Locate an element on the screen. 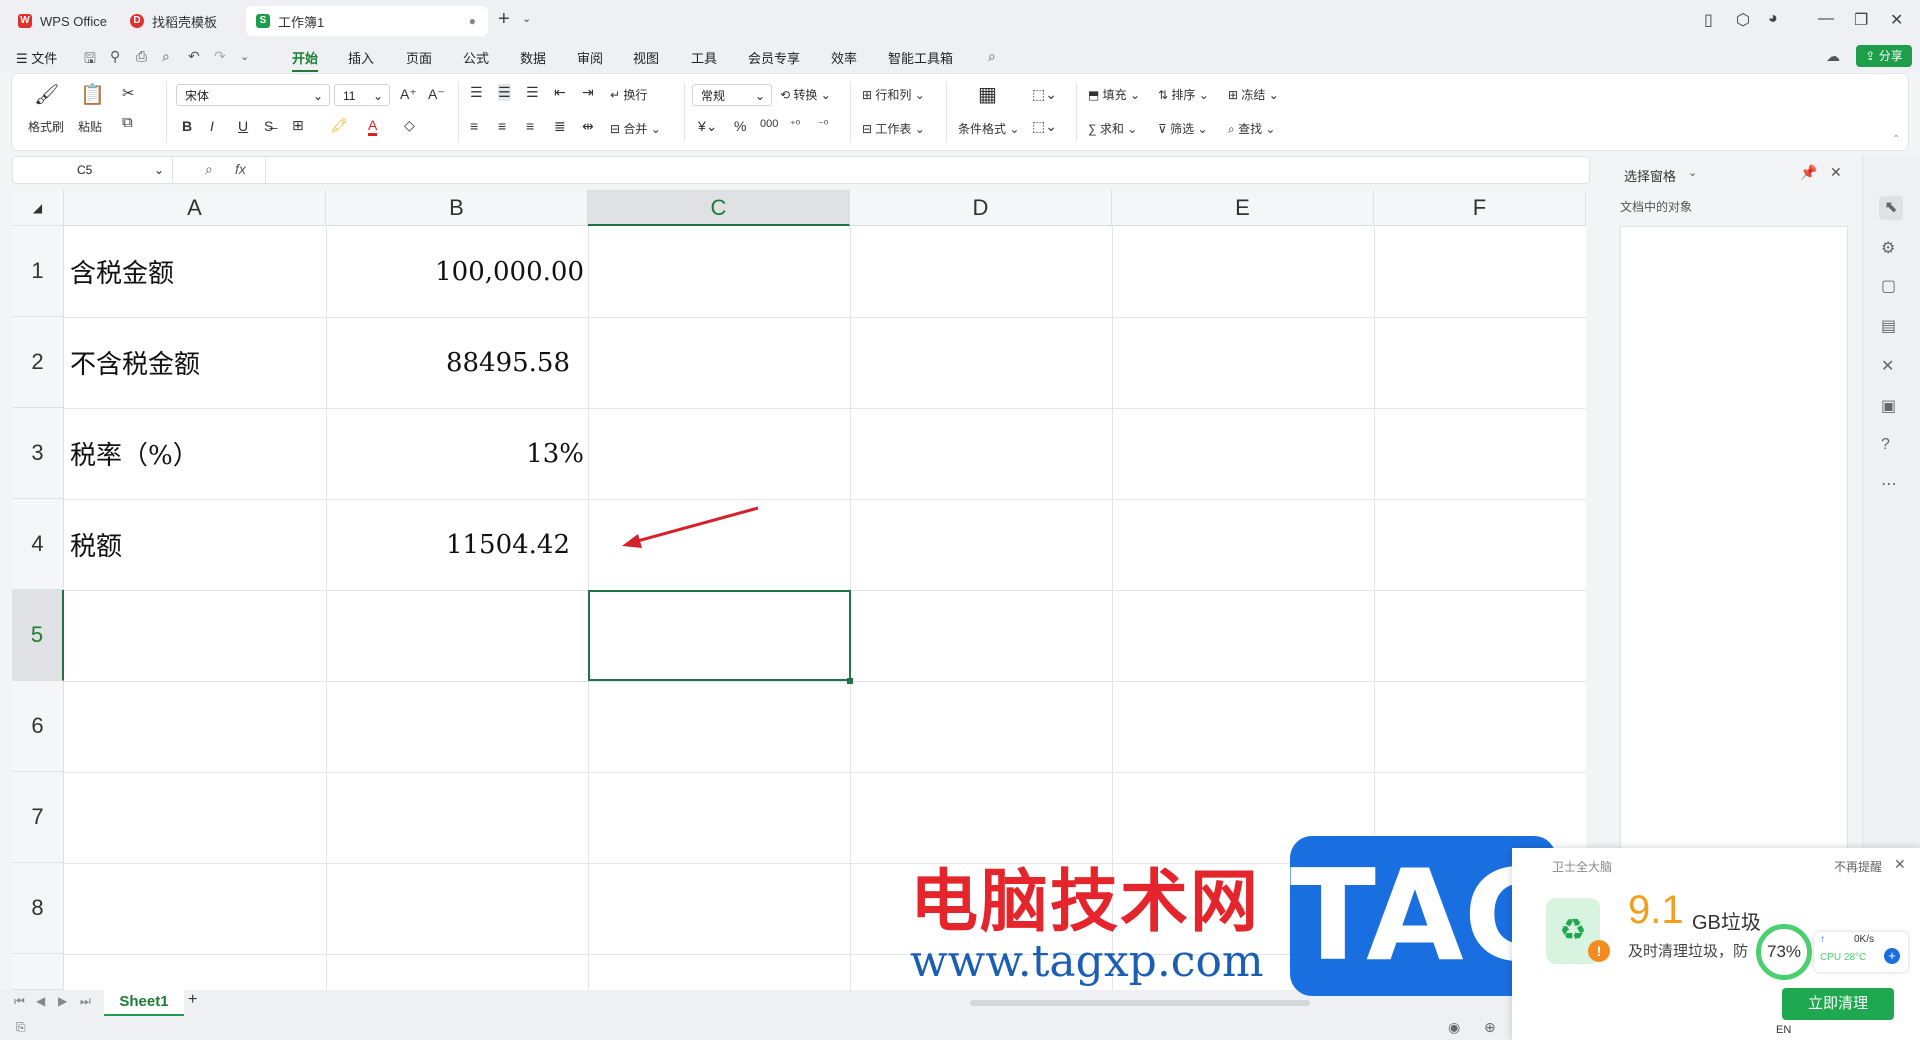 The width and height of the screenshot is (1920, 1040). freeze-button: ⊞ 冻结 ⌄ is located at coordinates (1253, 94).